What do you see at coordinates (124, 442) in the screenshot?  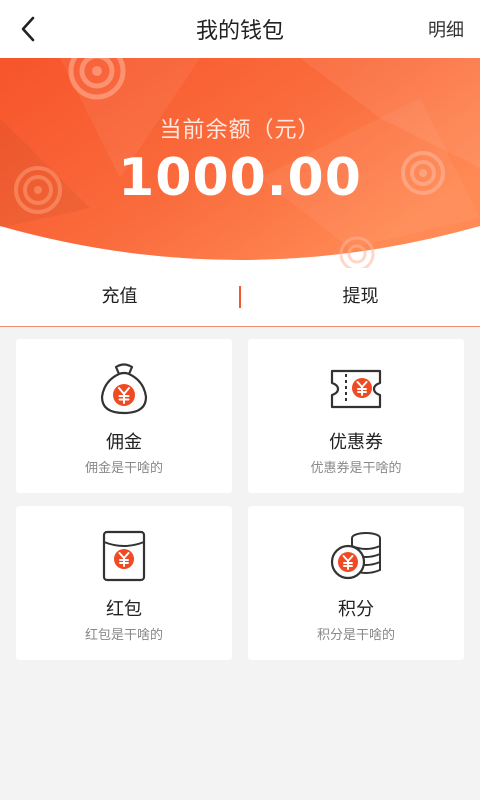 I see `card-title: 佣金` at bounding box center [124, 442].